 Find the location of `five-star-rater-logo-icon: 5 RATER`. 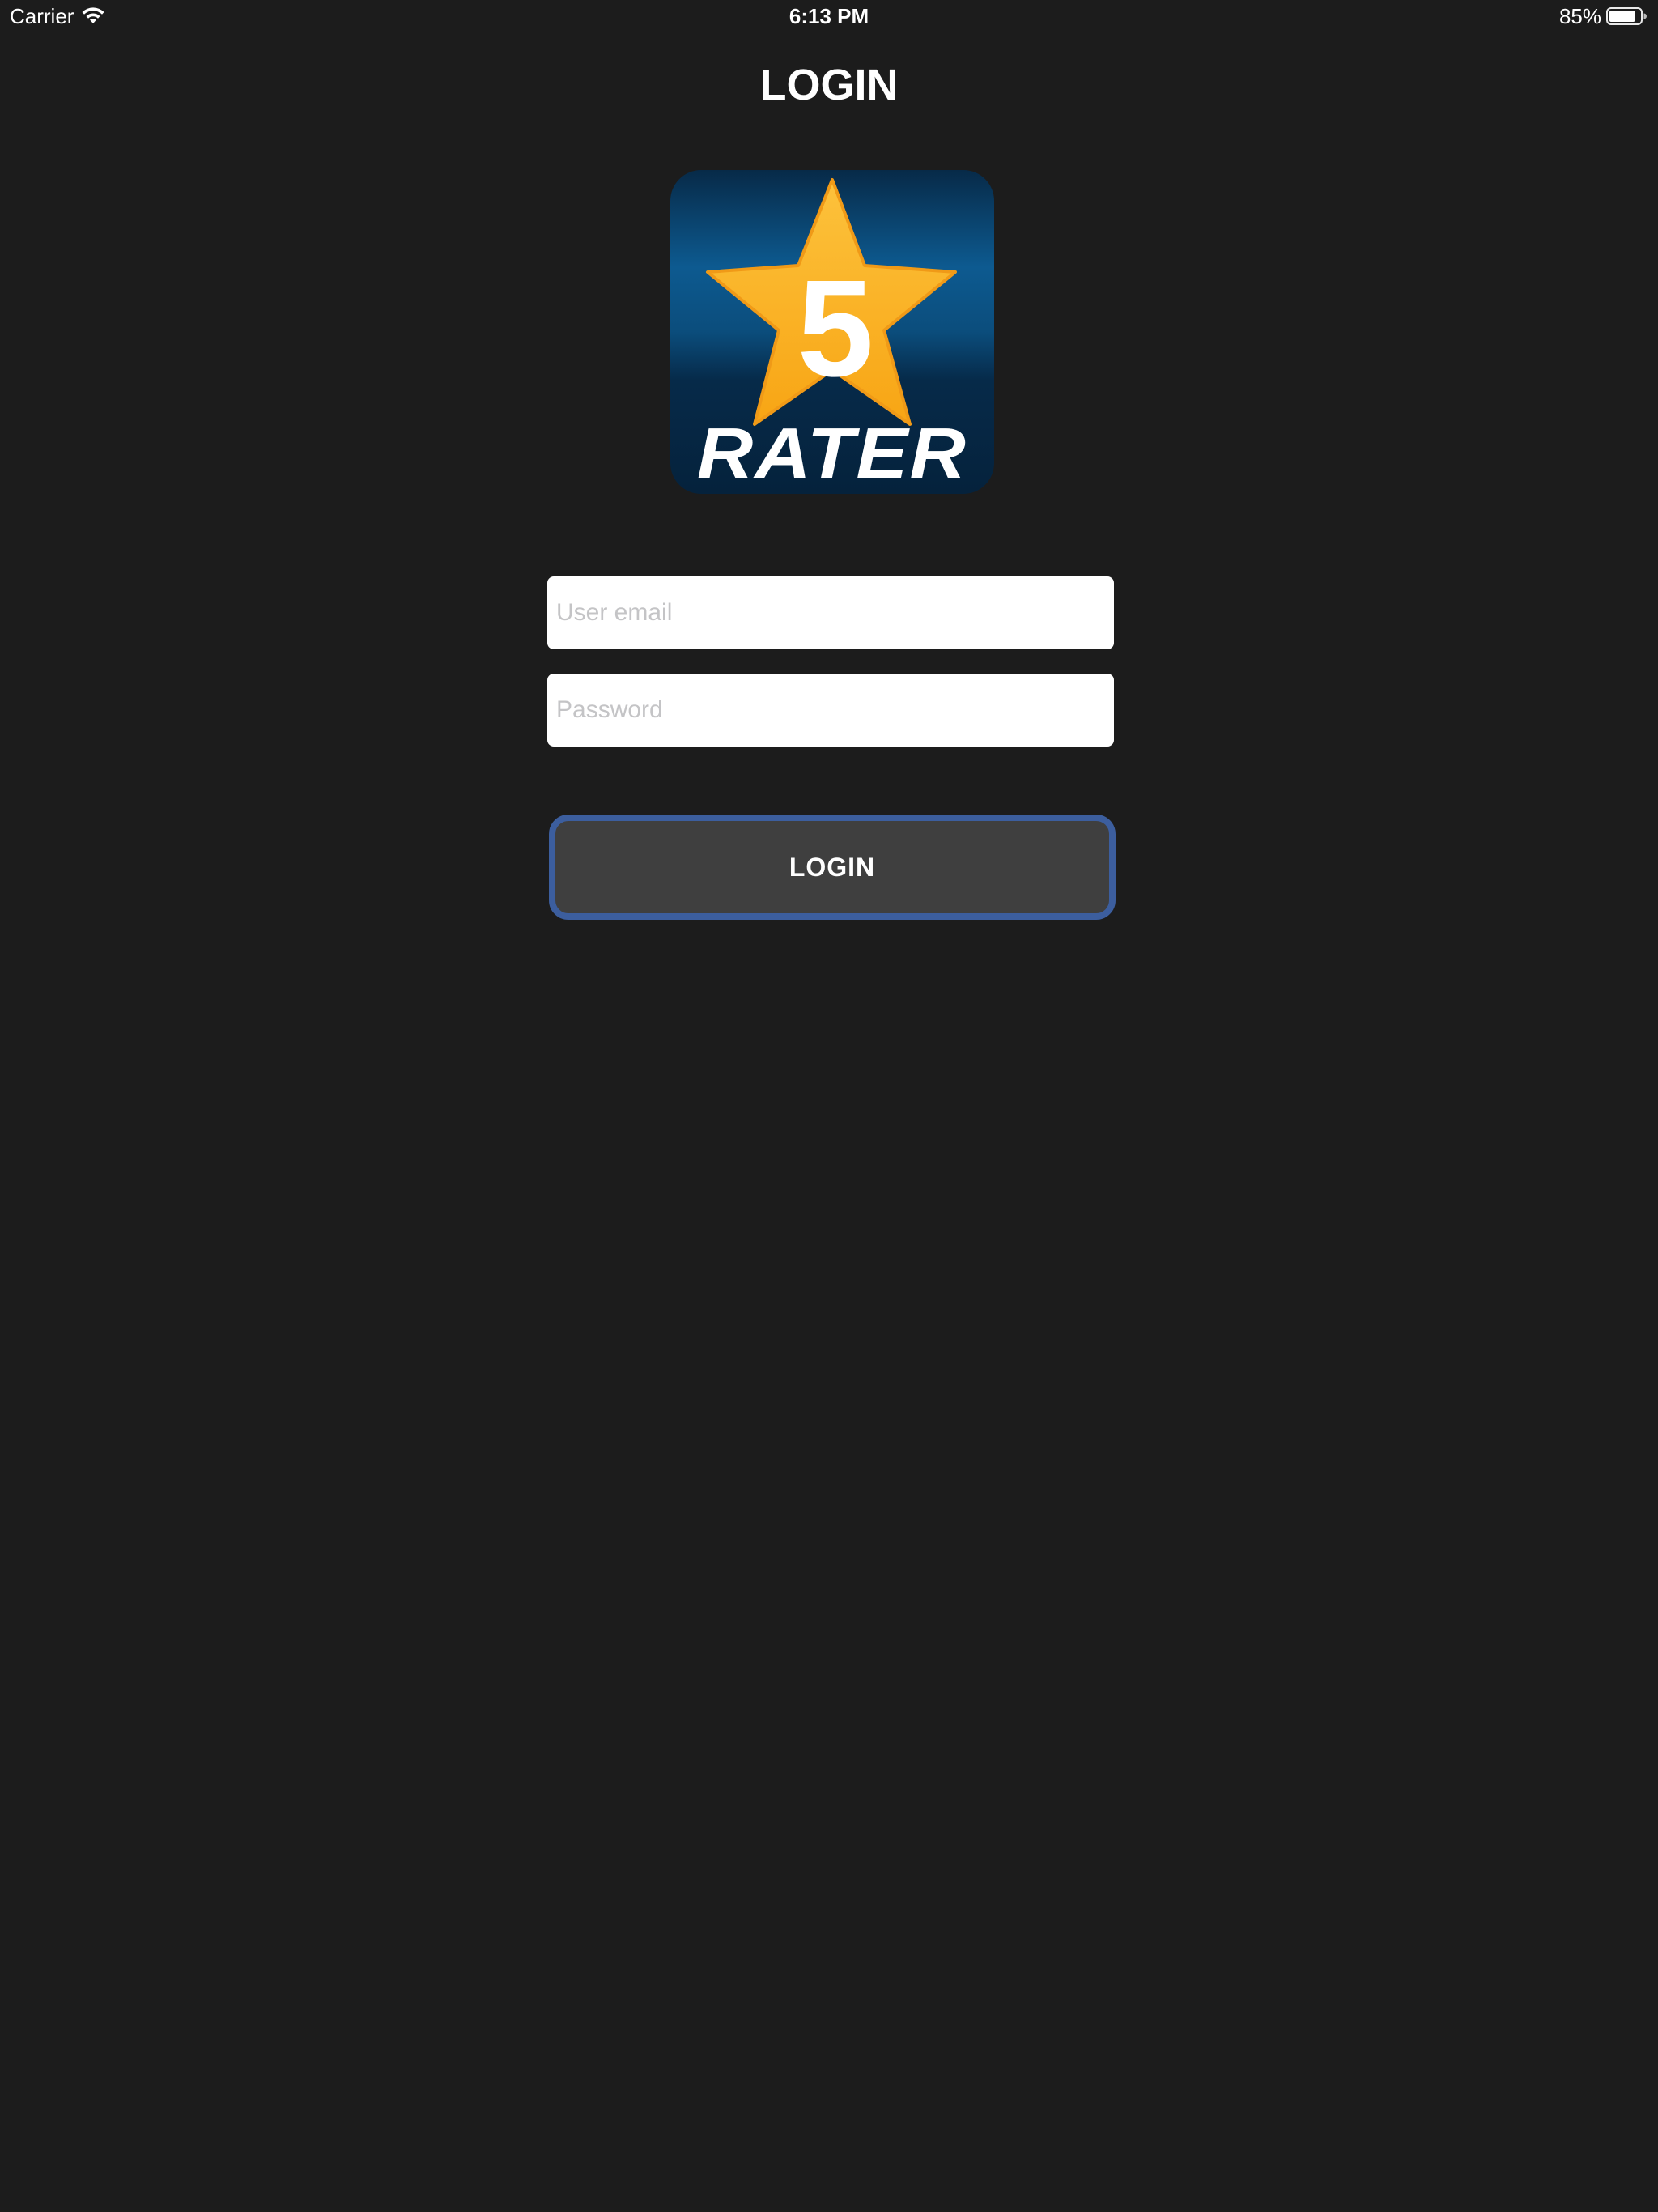

five-star-rater-logo-icon: 5 RATER is located at coordinates (832, 332).